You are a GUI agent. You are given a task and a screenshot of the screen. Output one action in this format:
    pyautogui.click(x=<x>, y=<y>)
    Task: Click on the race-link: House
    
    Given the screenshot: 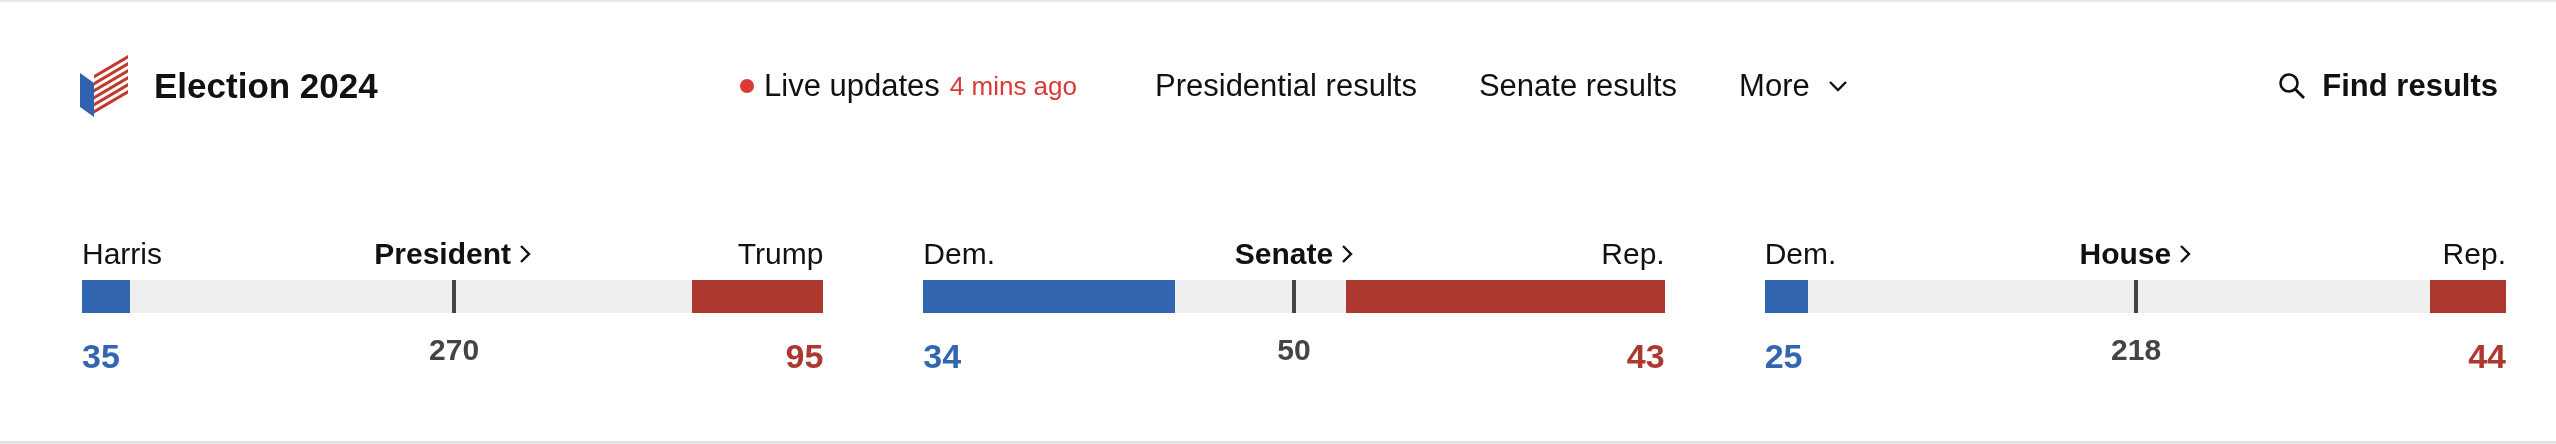 What is the action you would take?
    pyautogui.click(x=2135, y=254)
    